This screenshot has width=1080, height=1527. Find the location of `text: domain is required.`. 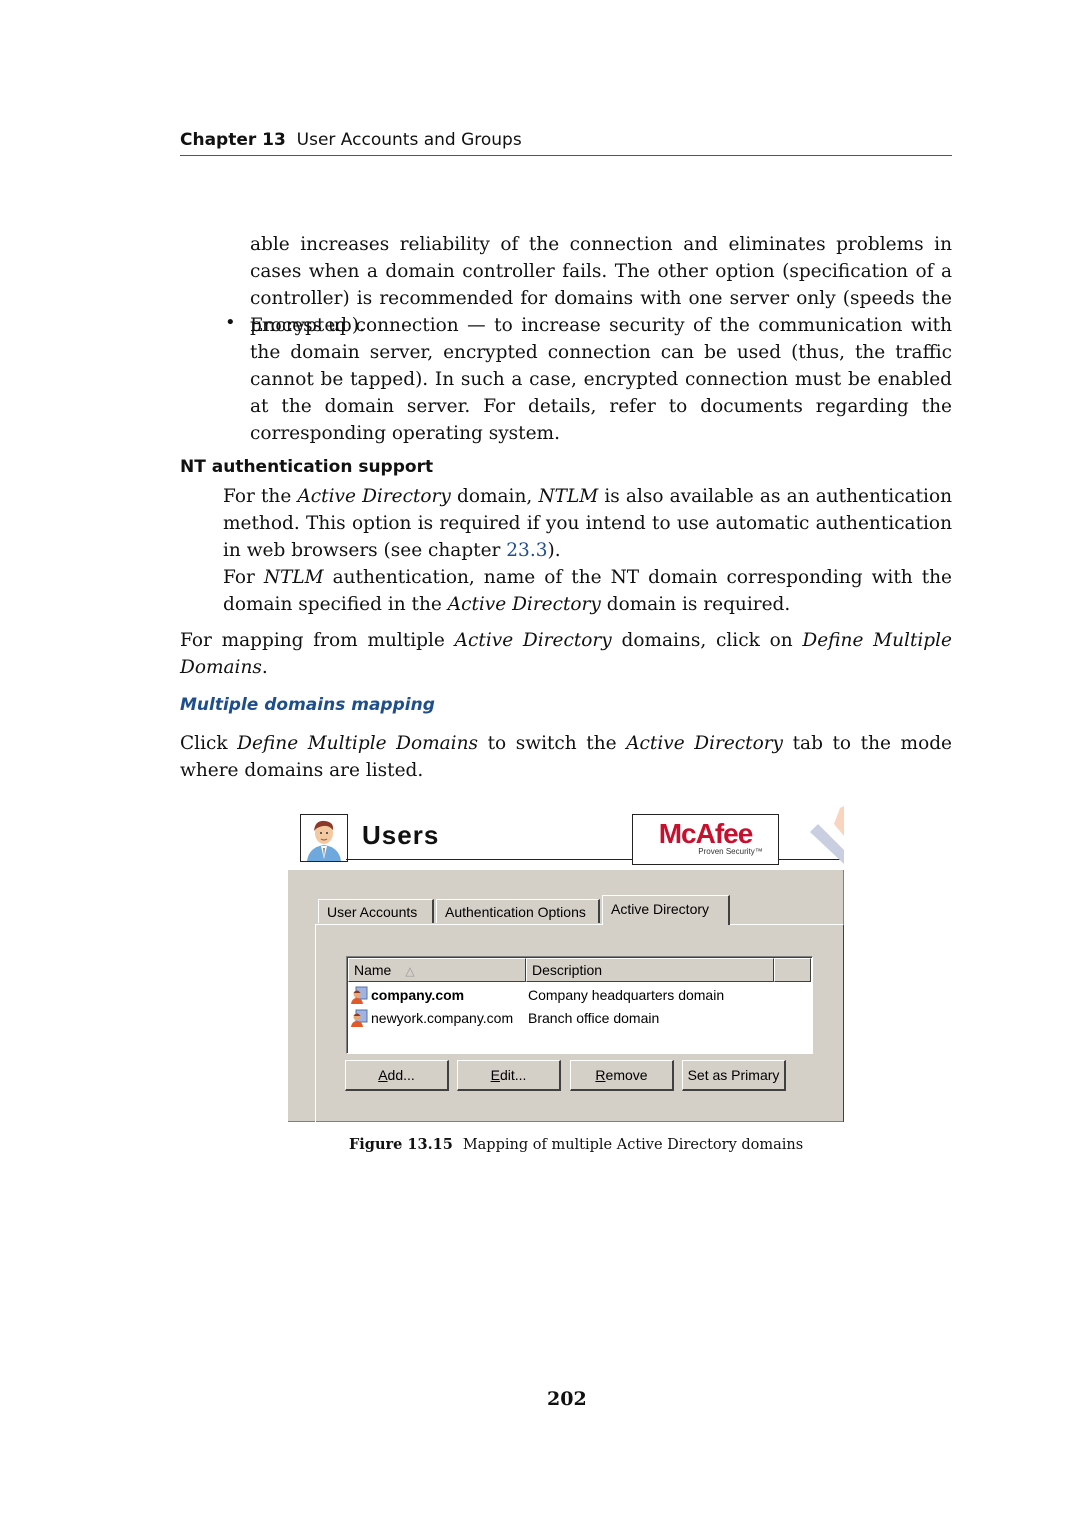

text: domain is required. is located at coordinates (695, 604).